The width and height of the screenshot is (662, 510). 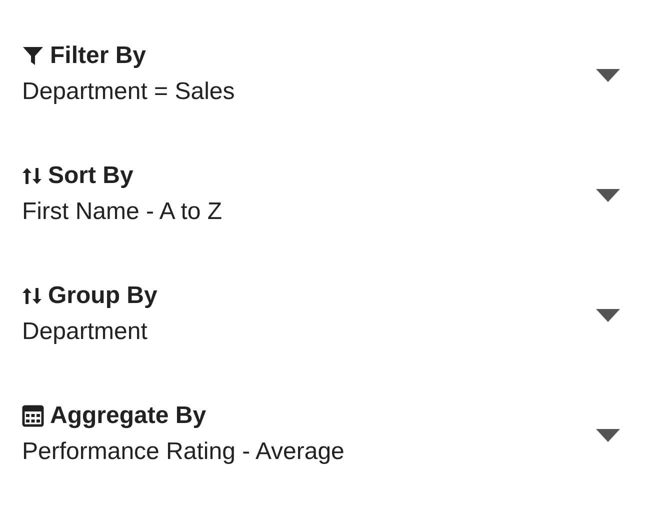 What do you see at coordinates (103, 296) in the screenshot?
I see `option-title: Group By` at bounding box center [103, 296].